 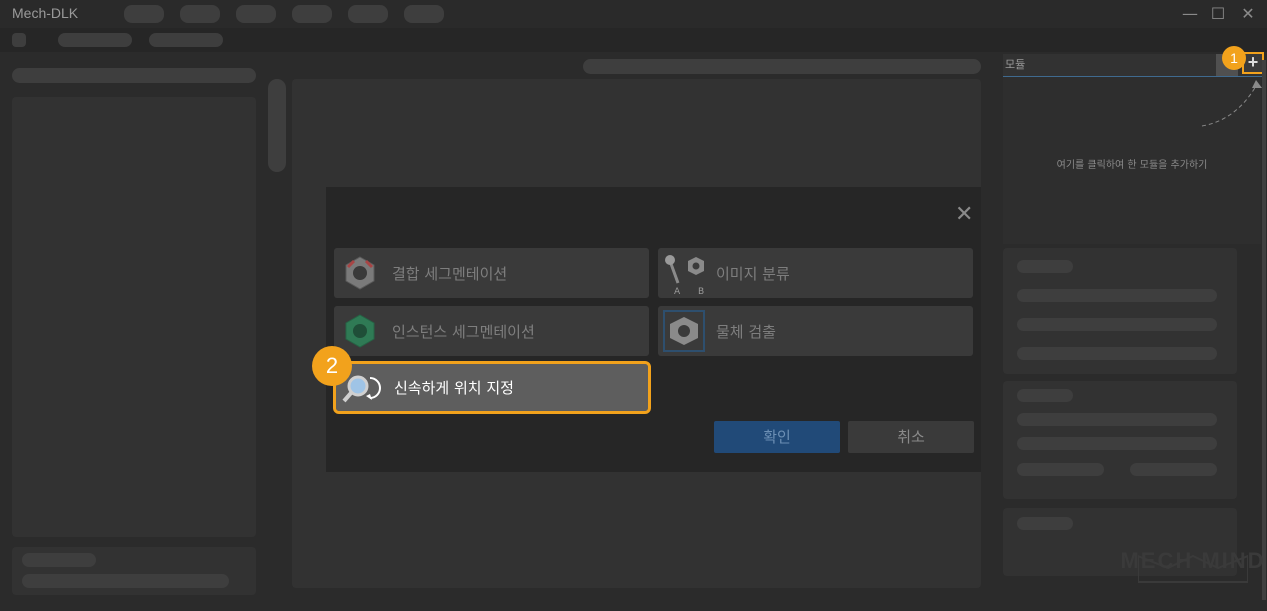 I want to click on card3-title-placeholder, so click(x=1045, y=523).